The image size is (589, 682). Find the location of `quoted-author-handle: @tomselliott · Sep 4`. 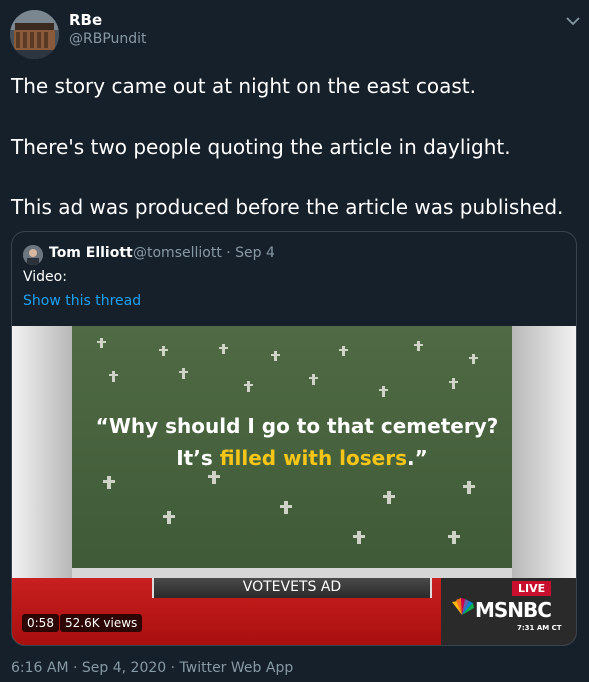

quoted-author-handle: @tomselliott · Sep 4 is located at coordinates (204, 253).